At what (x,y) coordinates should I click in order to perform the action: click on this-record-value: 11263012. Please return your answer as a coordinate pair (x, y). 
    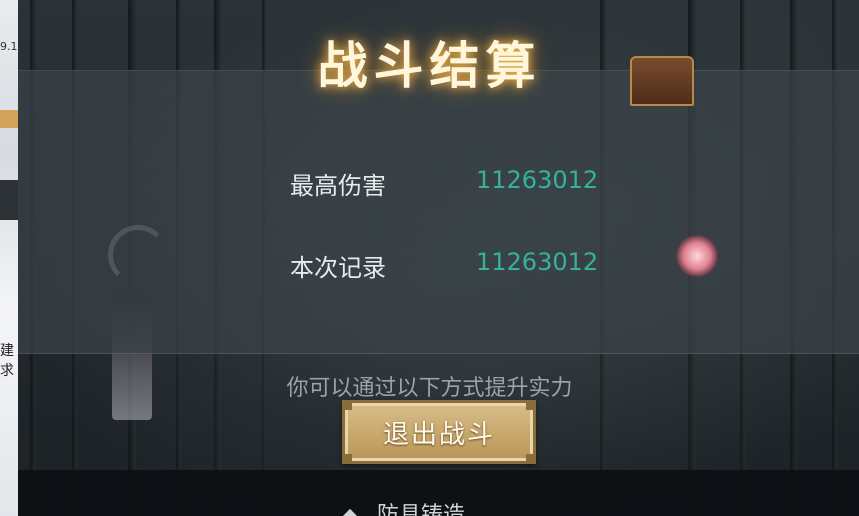
    Looking at the image, I should click on (537, 262).